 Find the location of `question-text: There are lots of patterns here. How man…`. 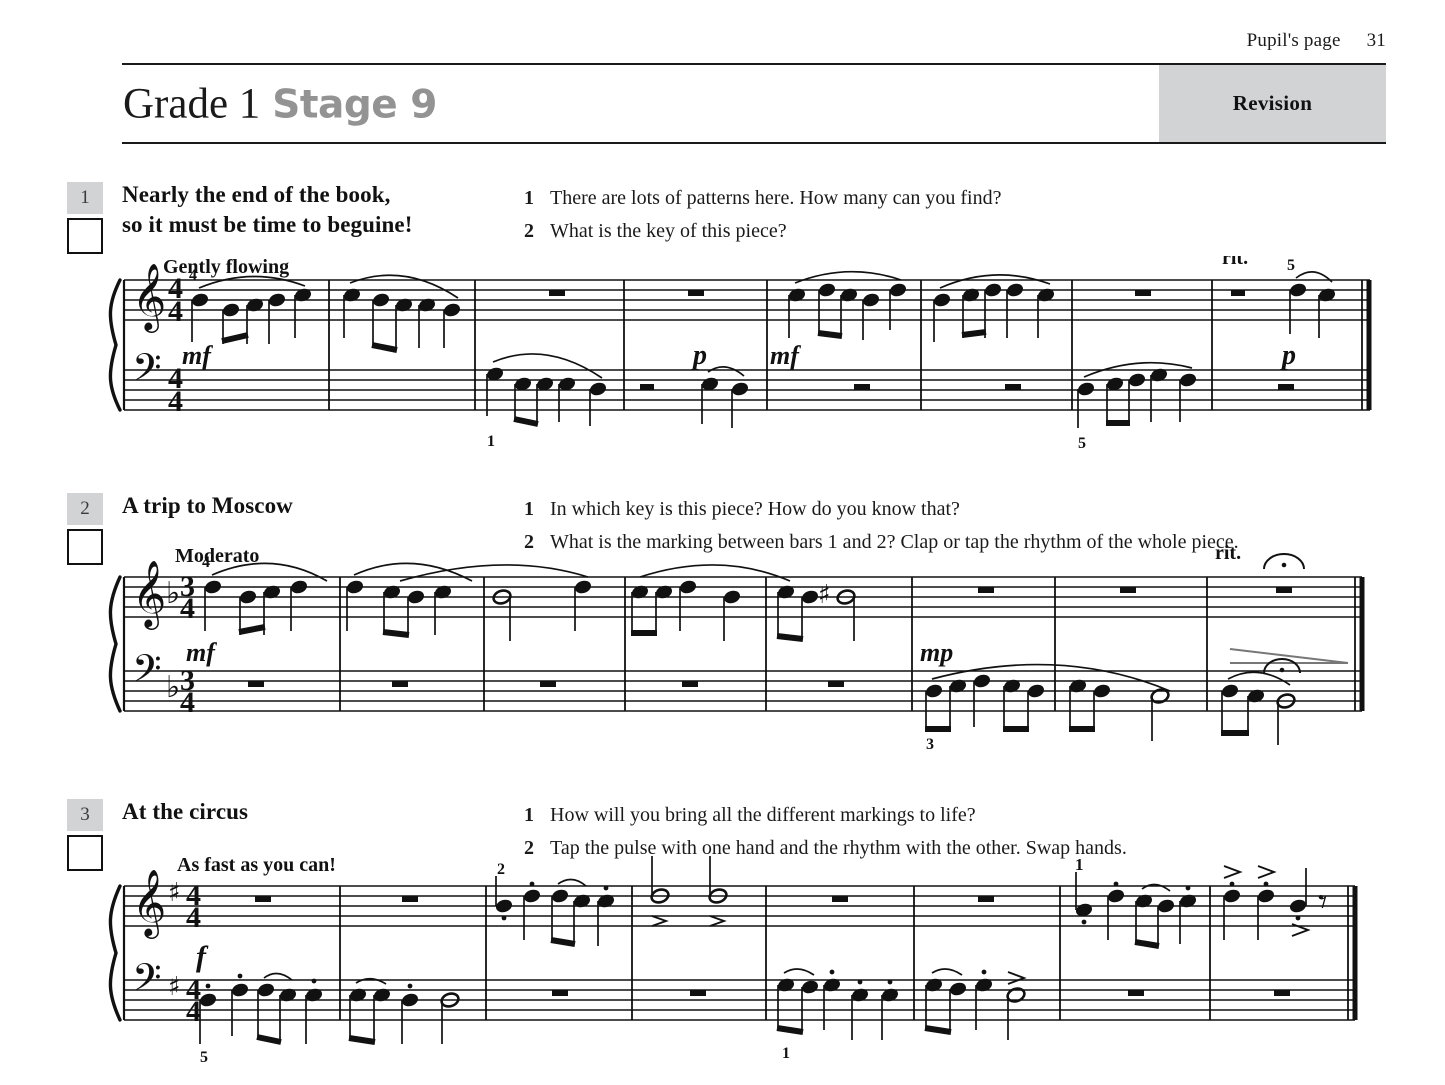

question-text: There are lots of patterns here. How man… is located at coordinates (776, 198).